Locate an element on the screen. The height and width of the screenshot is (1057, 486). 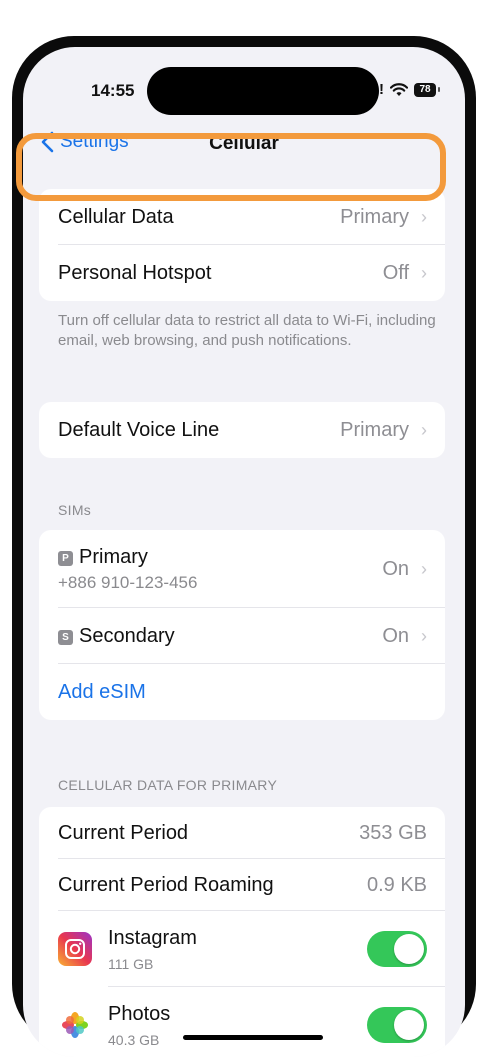
sim-secondary-badge: S is located at coordinates (65, 637).